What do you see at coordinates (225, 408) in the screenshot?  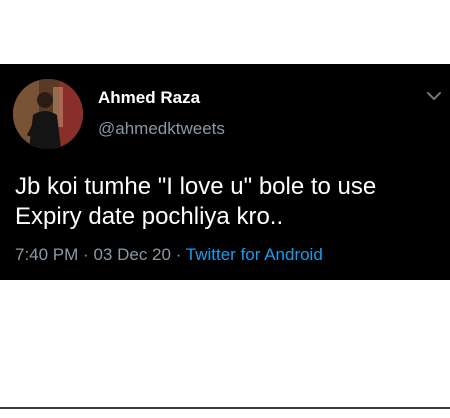 I see `divider` at bounding box center [225, 408].